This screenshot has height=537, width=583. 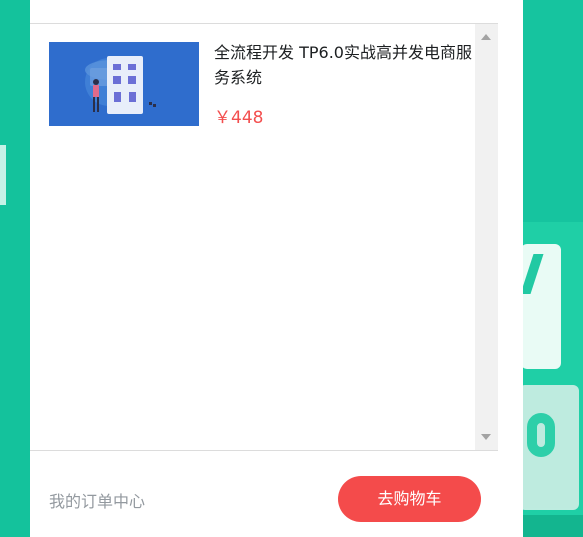 What do you see at coordinates (486, 437) in the screenshot?
I see `scroll-down-arrow-icon` at bounding box center [486, 437].